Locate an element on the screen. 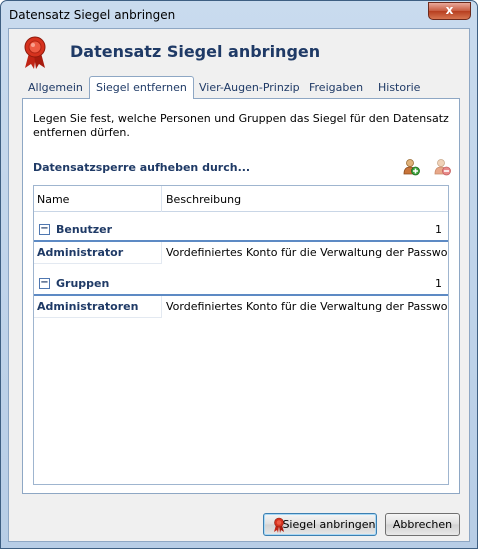  close-button: x is located at coordinates (449, 11).